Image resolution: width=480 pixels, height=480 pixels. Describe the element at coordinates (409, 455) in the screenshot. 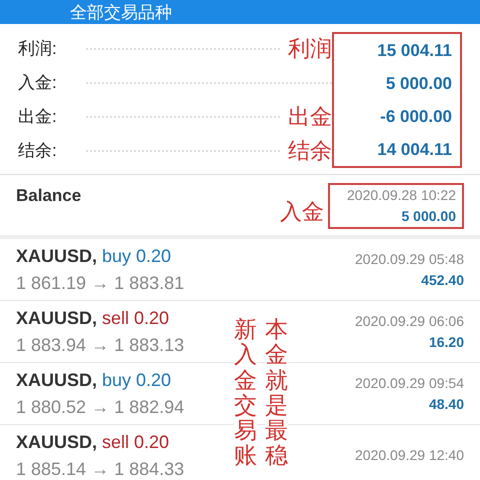

I see `trade-date: 2020.09.29 12:40` at that location.